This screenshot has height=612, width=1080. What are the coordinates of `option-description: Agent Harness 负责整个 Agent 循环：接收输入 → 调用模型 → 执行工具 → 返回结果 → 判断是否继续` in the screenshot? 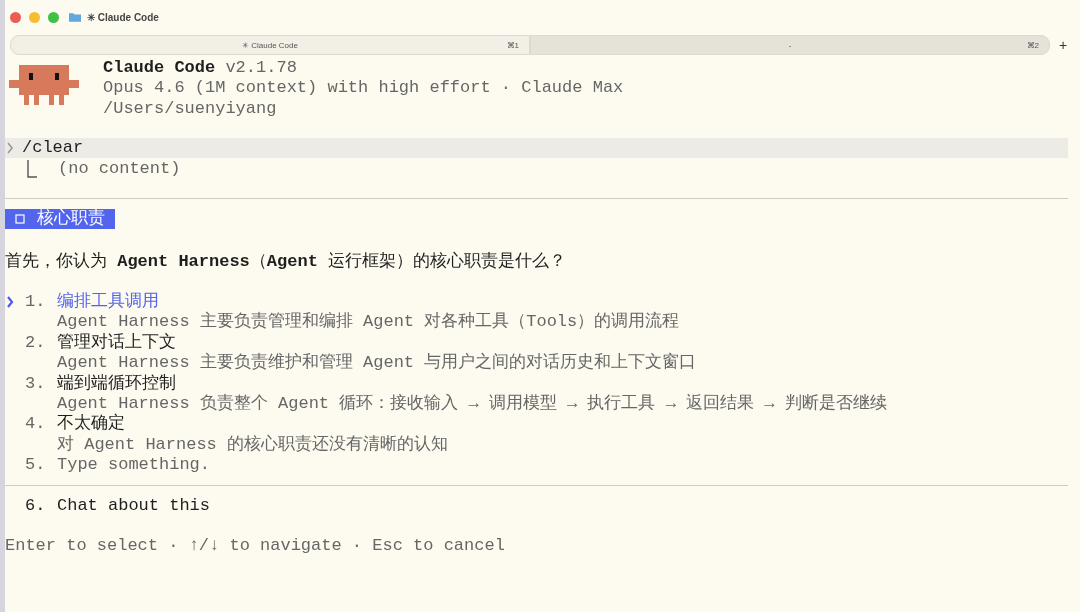 It's located at (472, 403).